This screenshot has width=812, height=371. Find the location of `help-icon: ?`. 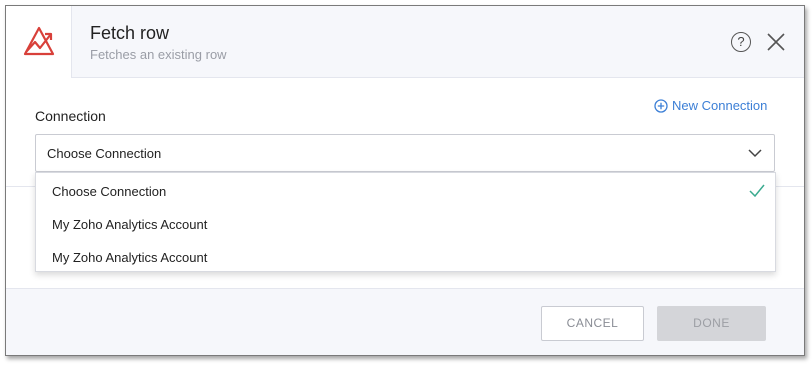

help-icon: ? is located at coordinates (741, 42).